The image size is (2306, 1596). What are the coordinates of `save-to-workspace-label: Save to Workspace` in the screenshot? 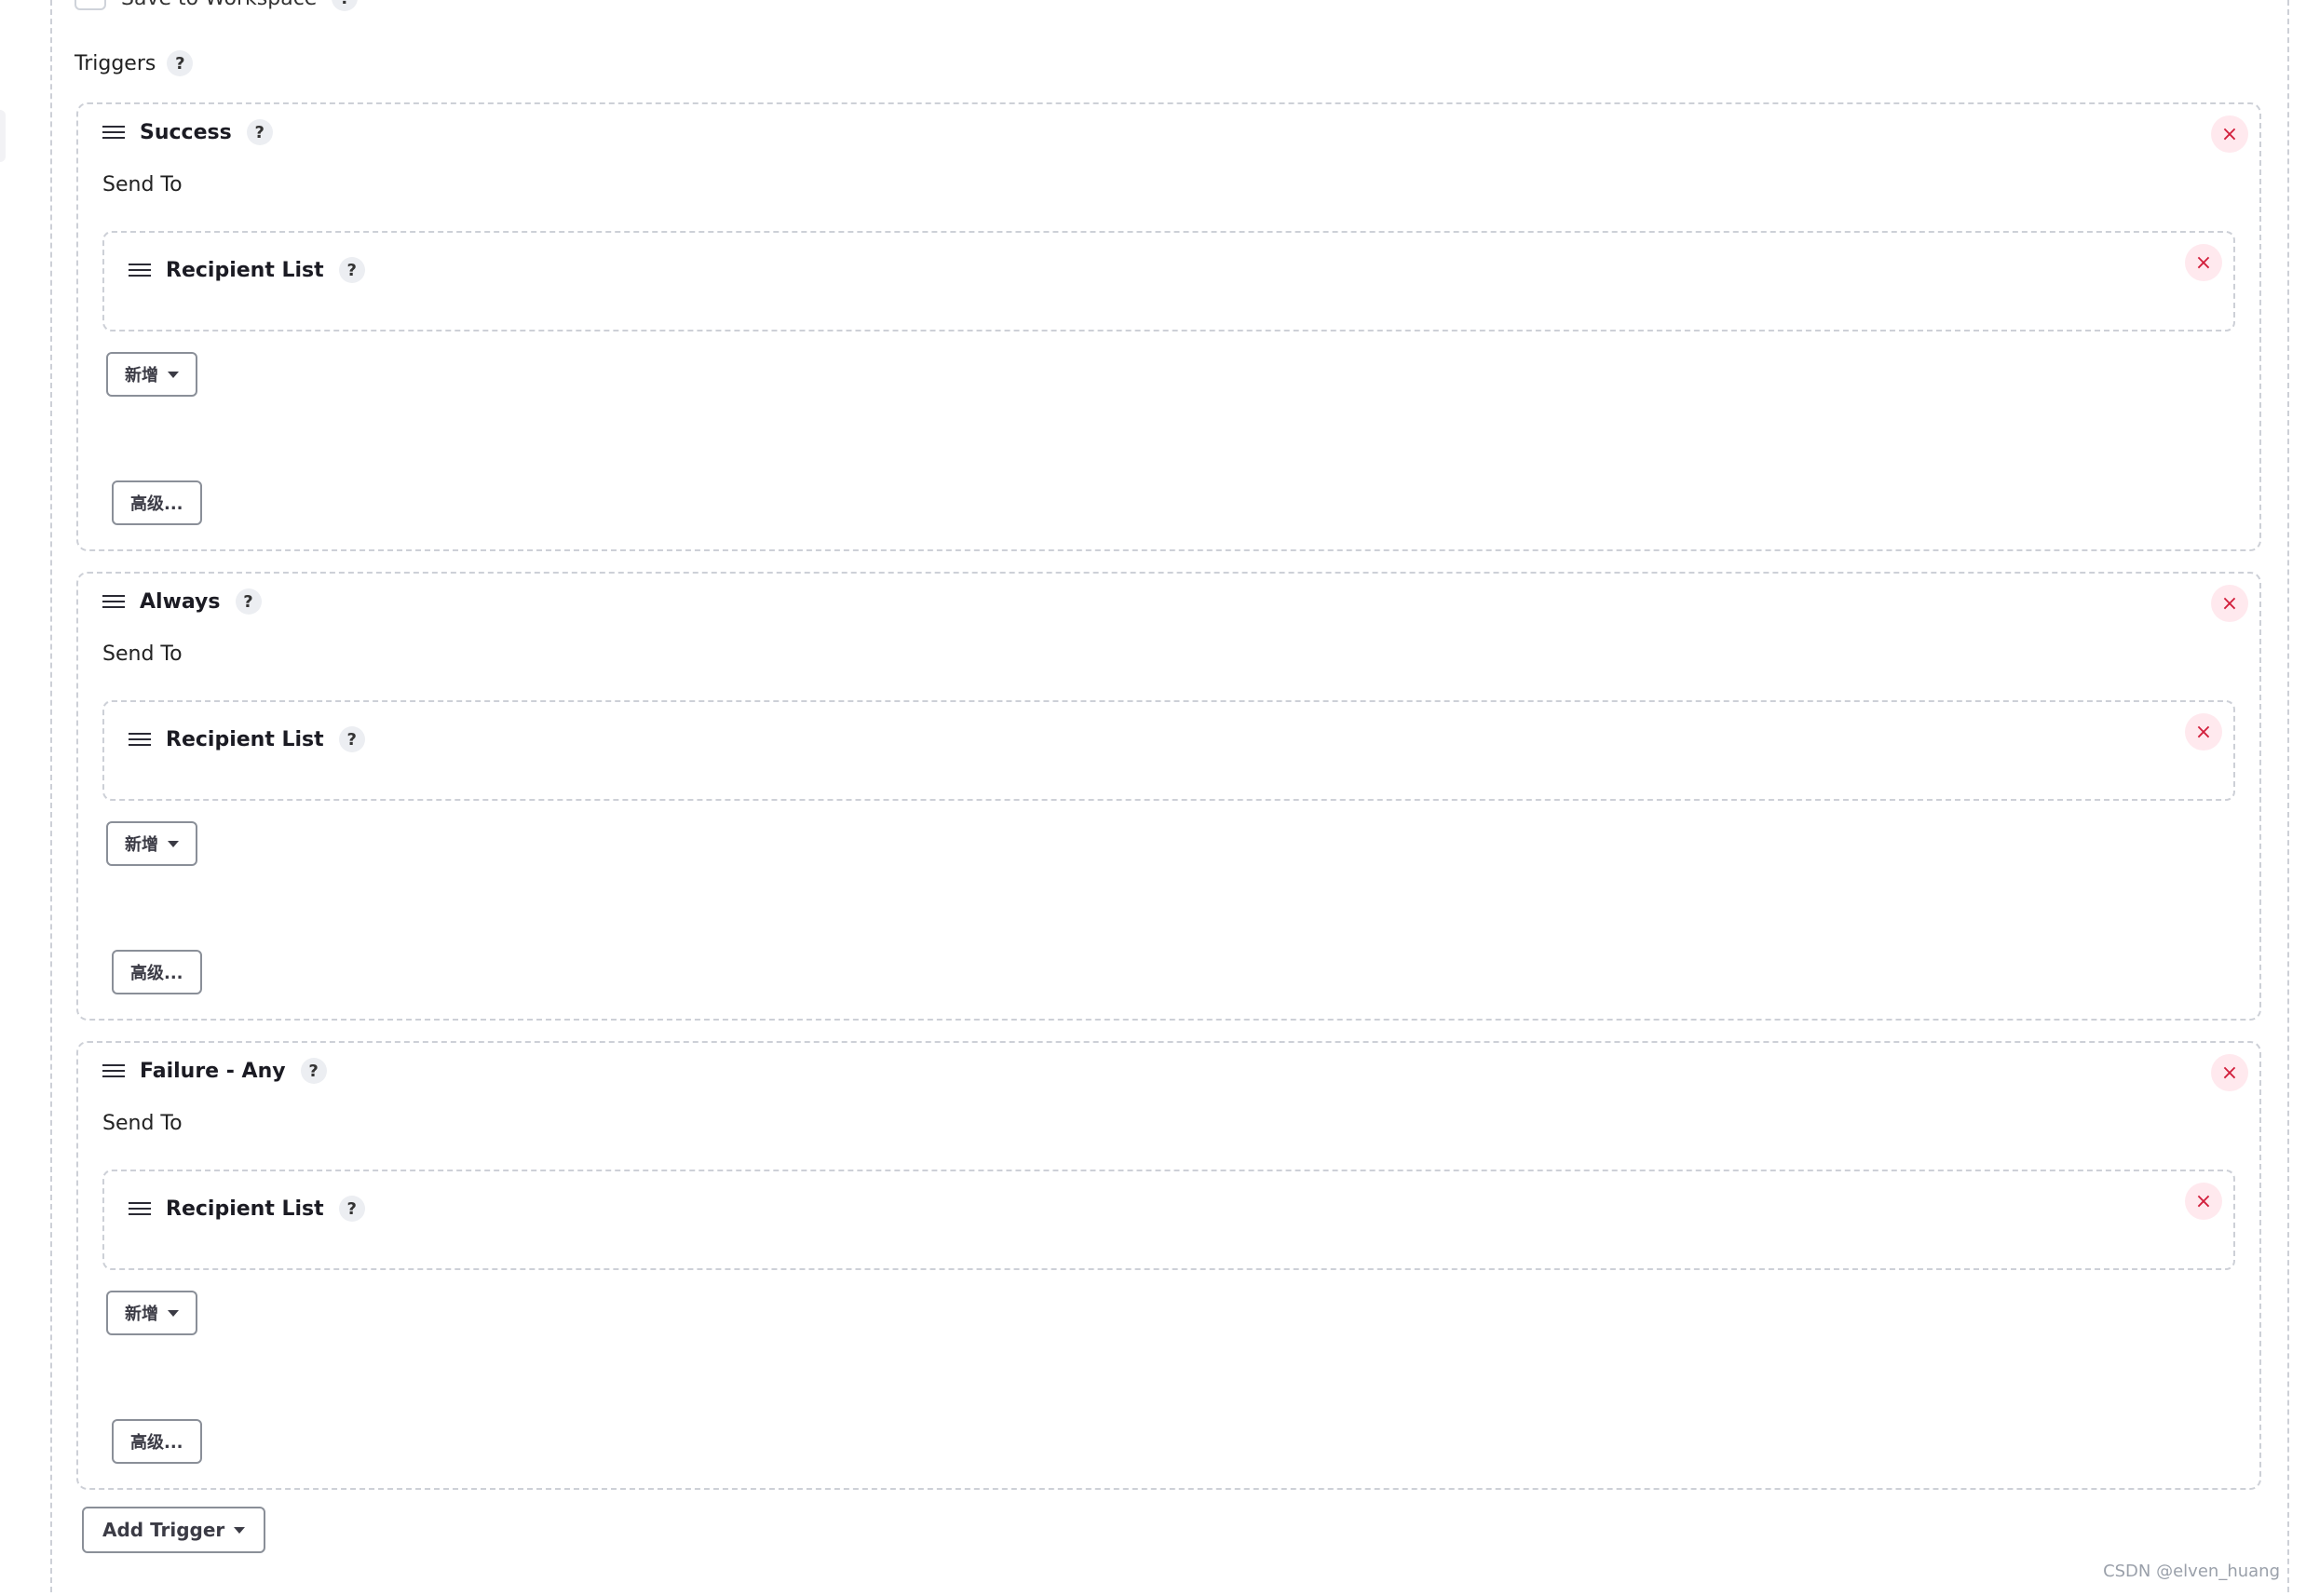 It's located at (219, 5).